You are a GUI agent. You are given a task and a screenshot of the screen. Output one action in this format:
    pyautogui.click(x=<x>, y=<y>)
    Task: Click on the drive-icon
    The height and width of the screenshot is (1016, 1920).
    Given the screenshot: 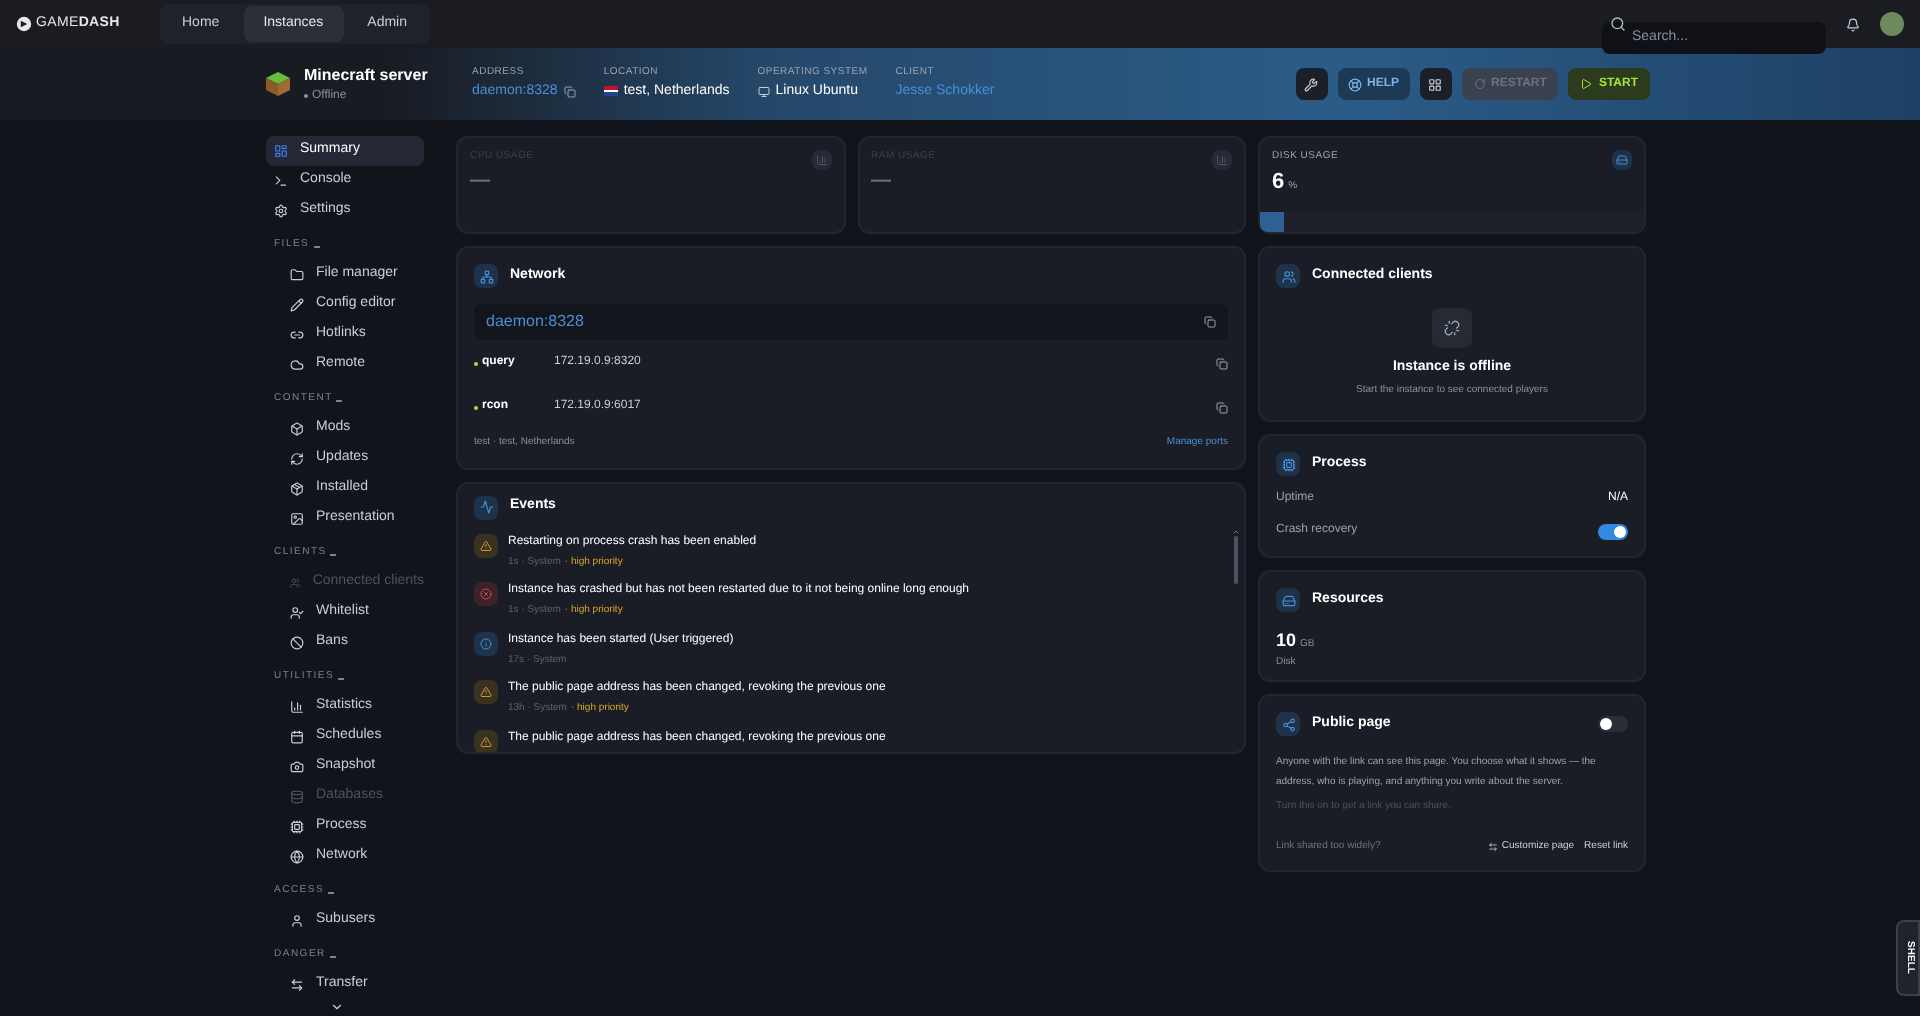 What is the action you would take?
    pyautogui.click(x=1288, y=600)
    